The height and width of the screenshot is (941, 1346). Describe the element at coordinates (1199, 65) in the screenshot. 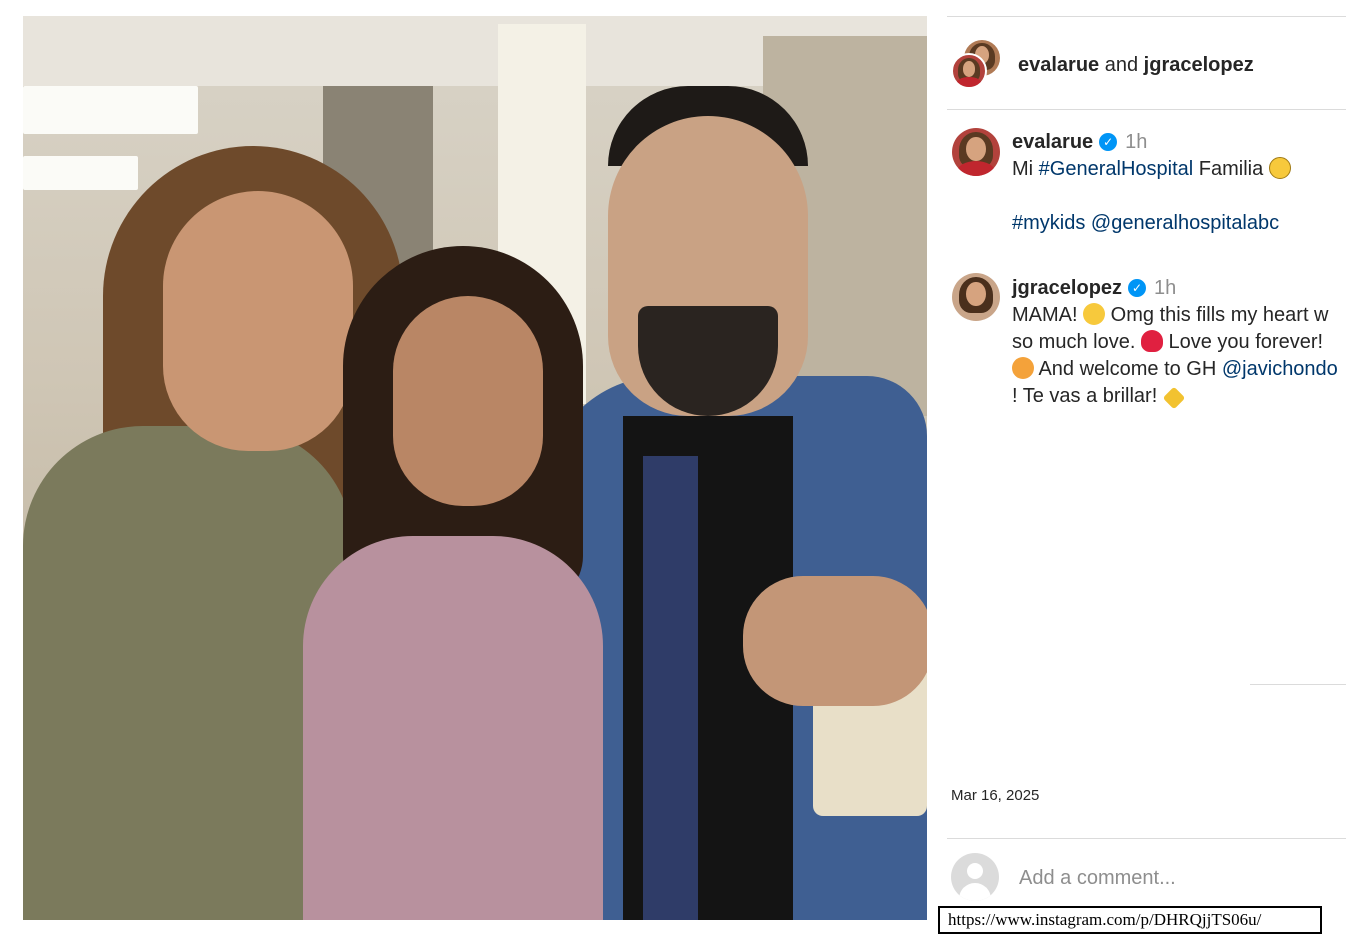

I see `header-username-2: jgracelopez` at that location.